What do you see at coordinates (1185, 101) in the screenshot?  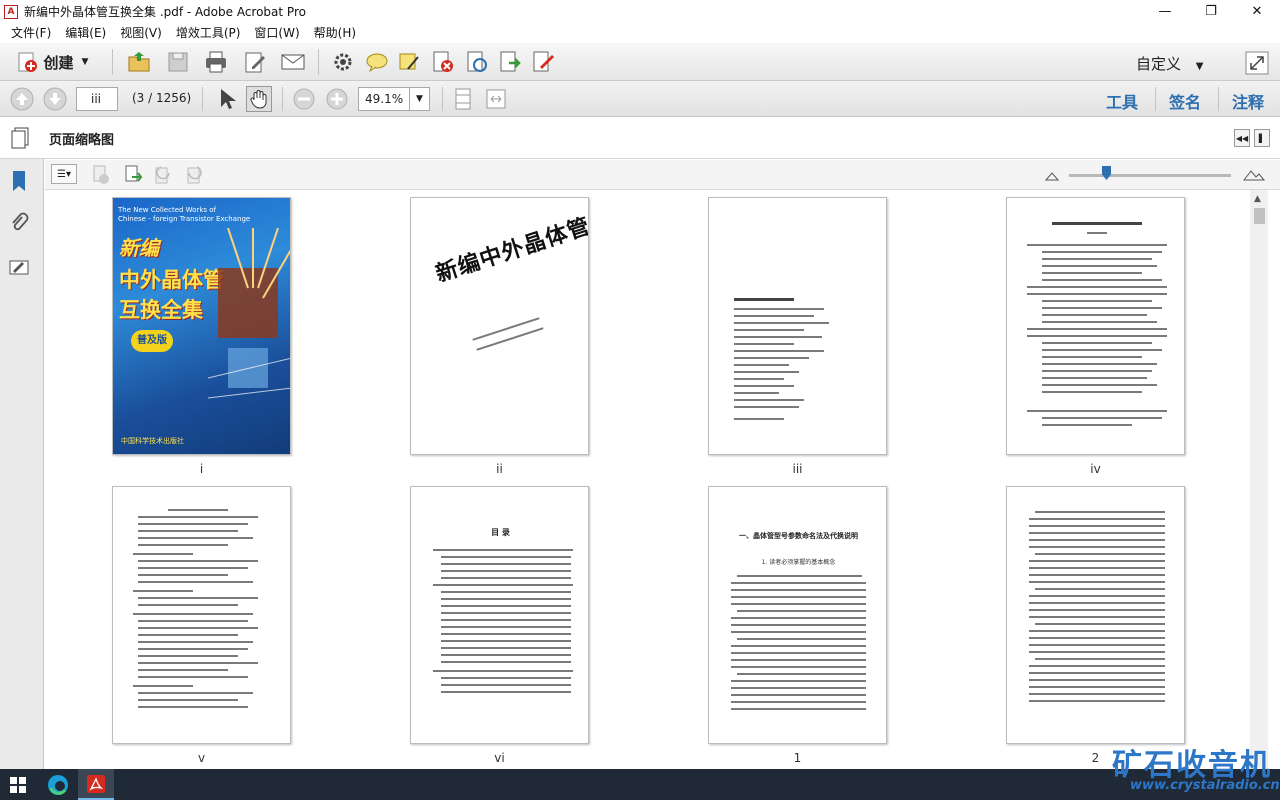 I see `tab-sign: 签名` at bounding box center [1185, 101].